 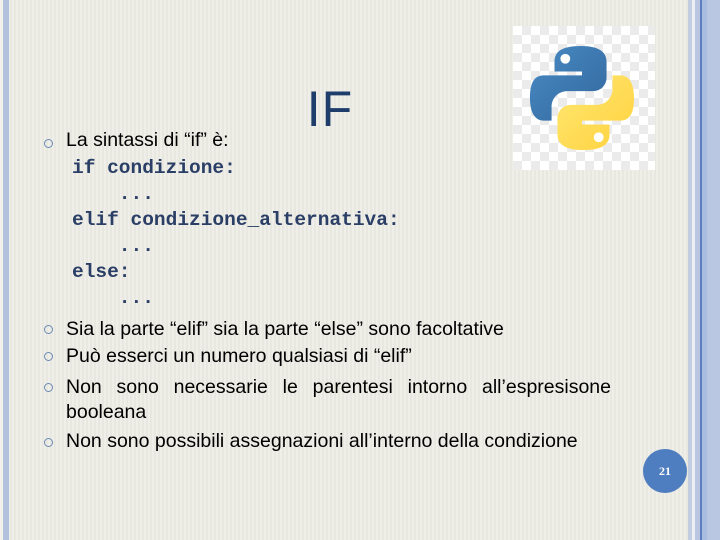 I want to click on code-line: else:, so click(x=101, y=272).